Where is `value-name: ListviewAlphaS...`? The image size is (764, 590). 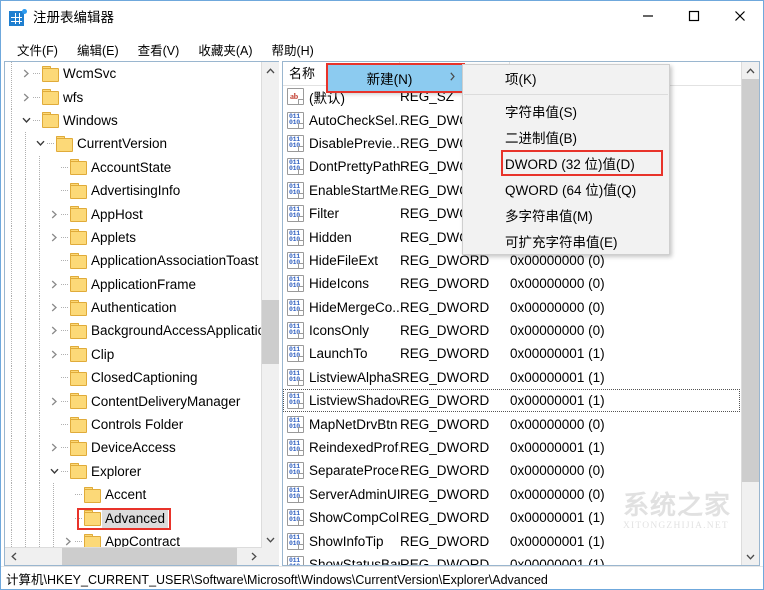 value-name: ListviewAlphaS... is located at coordinates (354, 377).